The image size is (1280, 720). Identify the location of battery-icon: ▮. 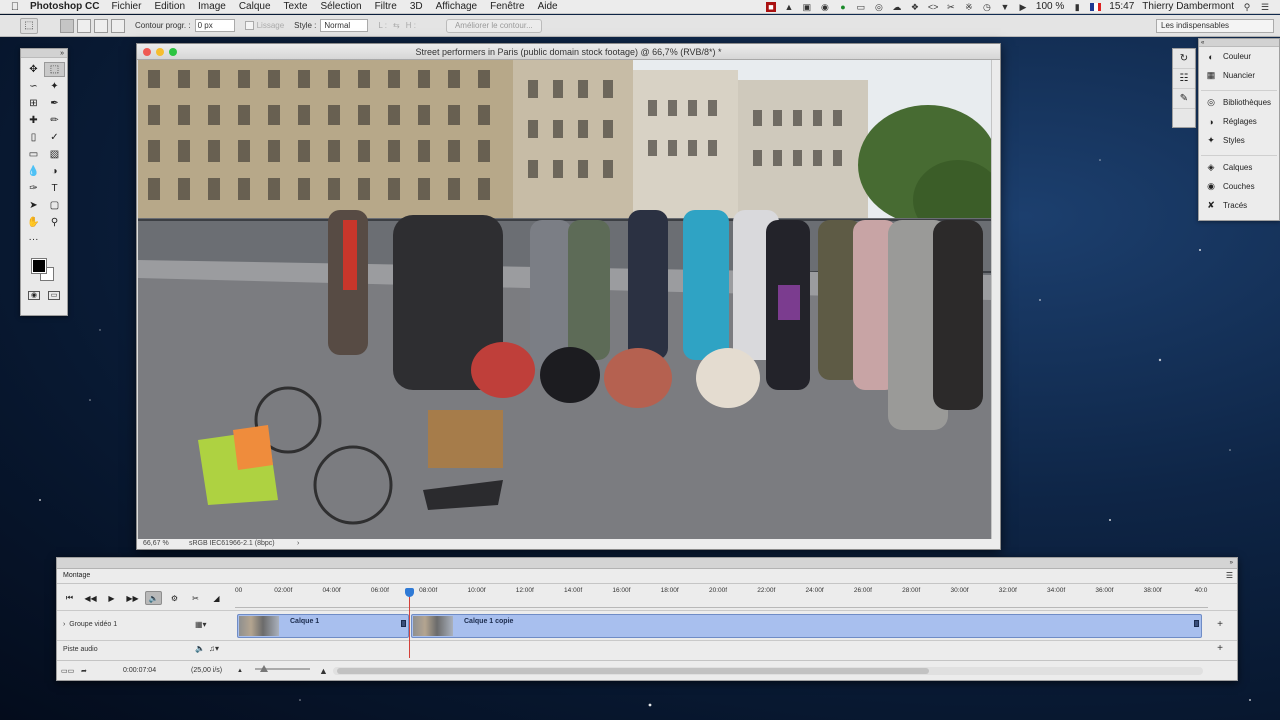
(1077, 7).